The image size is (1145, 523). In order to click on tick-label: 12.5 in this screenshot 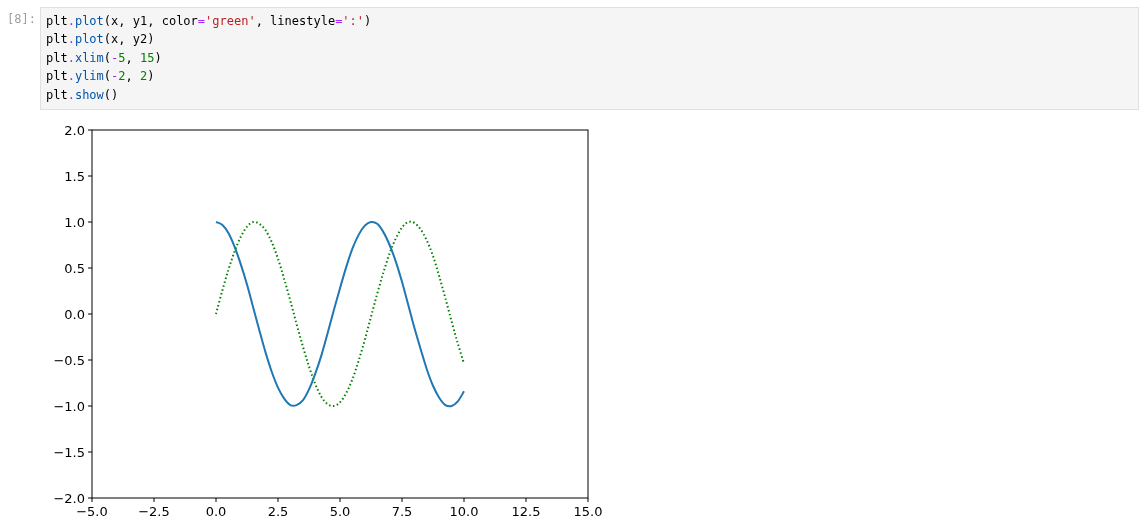, I will do `click(526, 512)`.